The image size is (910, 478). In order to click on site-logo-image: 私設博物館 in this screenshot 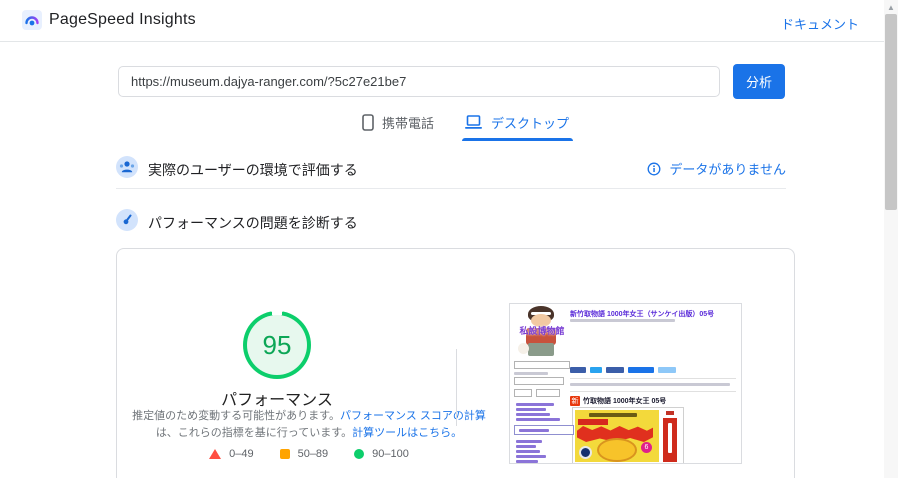, I will do `click(541, 333)`.